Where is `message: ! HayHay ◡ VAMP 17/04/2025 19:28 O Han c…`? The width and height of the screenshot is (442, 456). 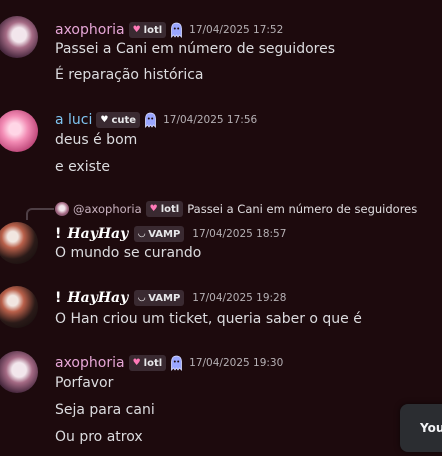 message: ! HayHay ◡ VAMP 17/04/2025 19:28 O Han c… is located at coordinates (221, 309).